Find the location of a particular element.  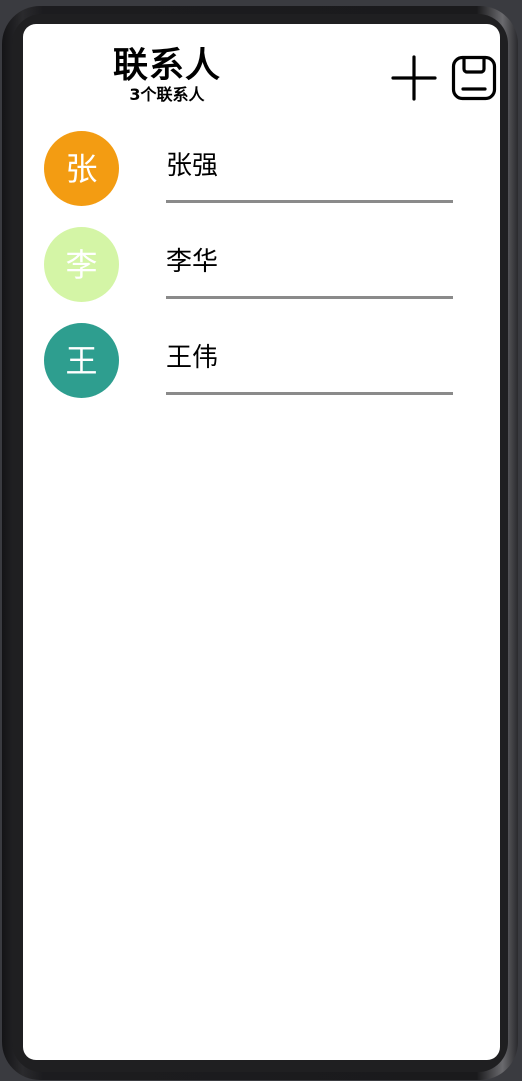

contact-name: 王伟 is located at coordinates (192, 358).